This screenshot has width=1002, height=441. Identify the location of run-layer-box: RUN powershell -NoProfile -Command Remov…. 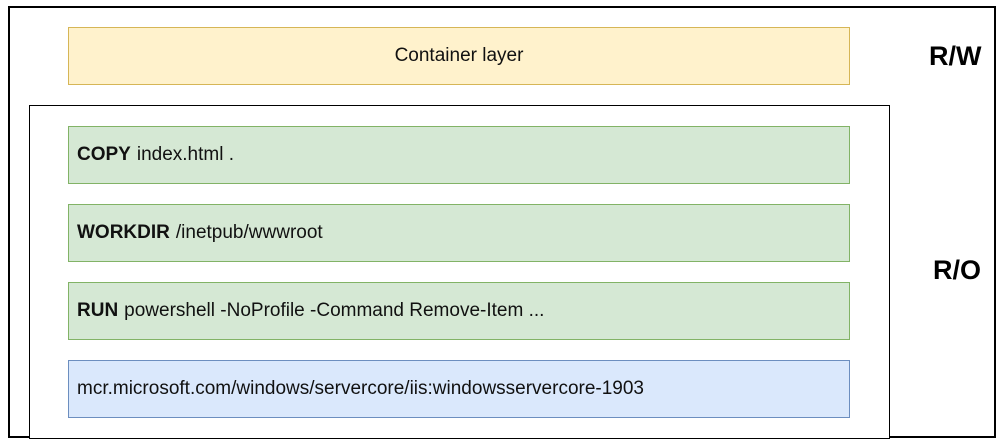
(459, 311).